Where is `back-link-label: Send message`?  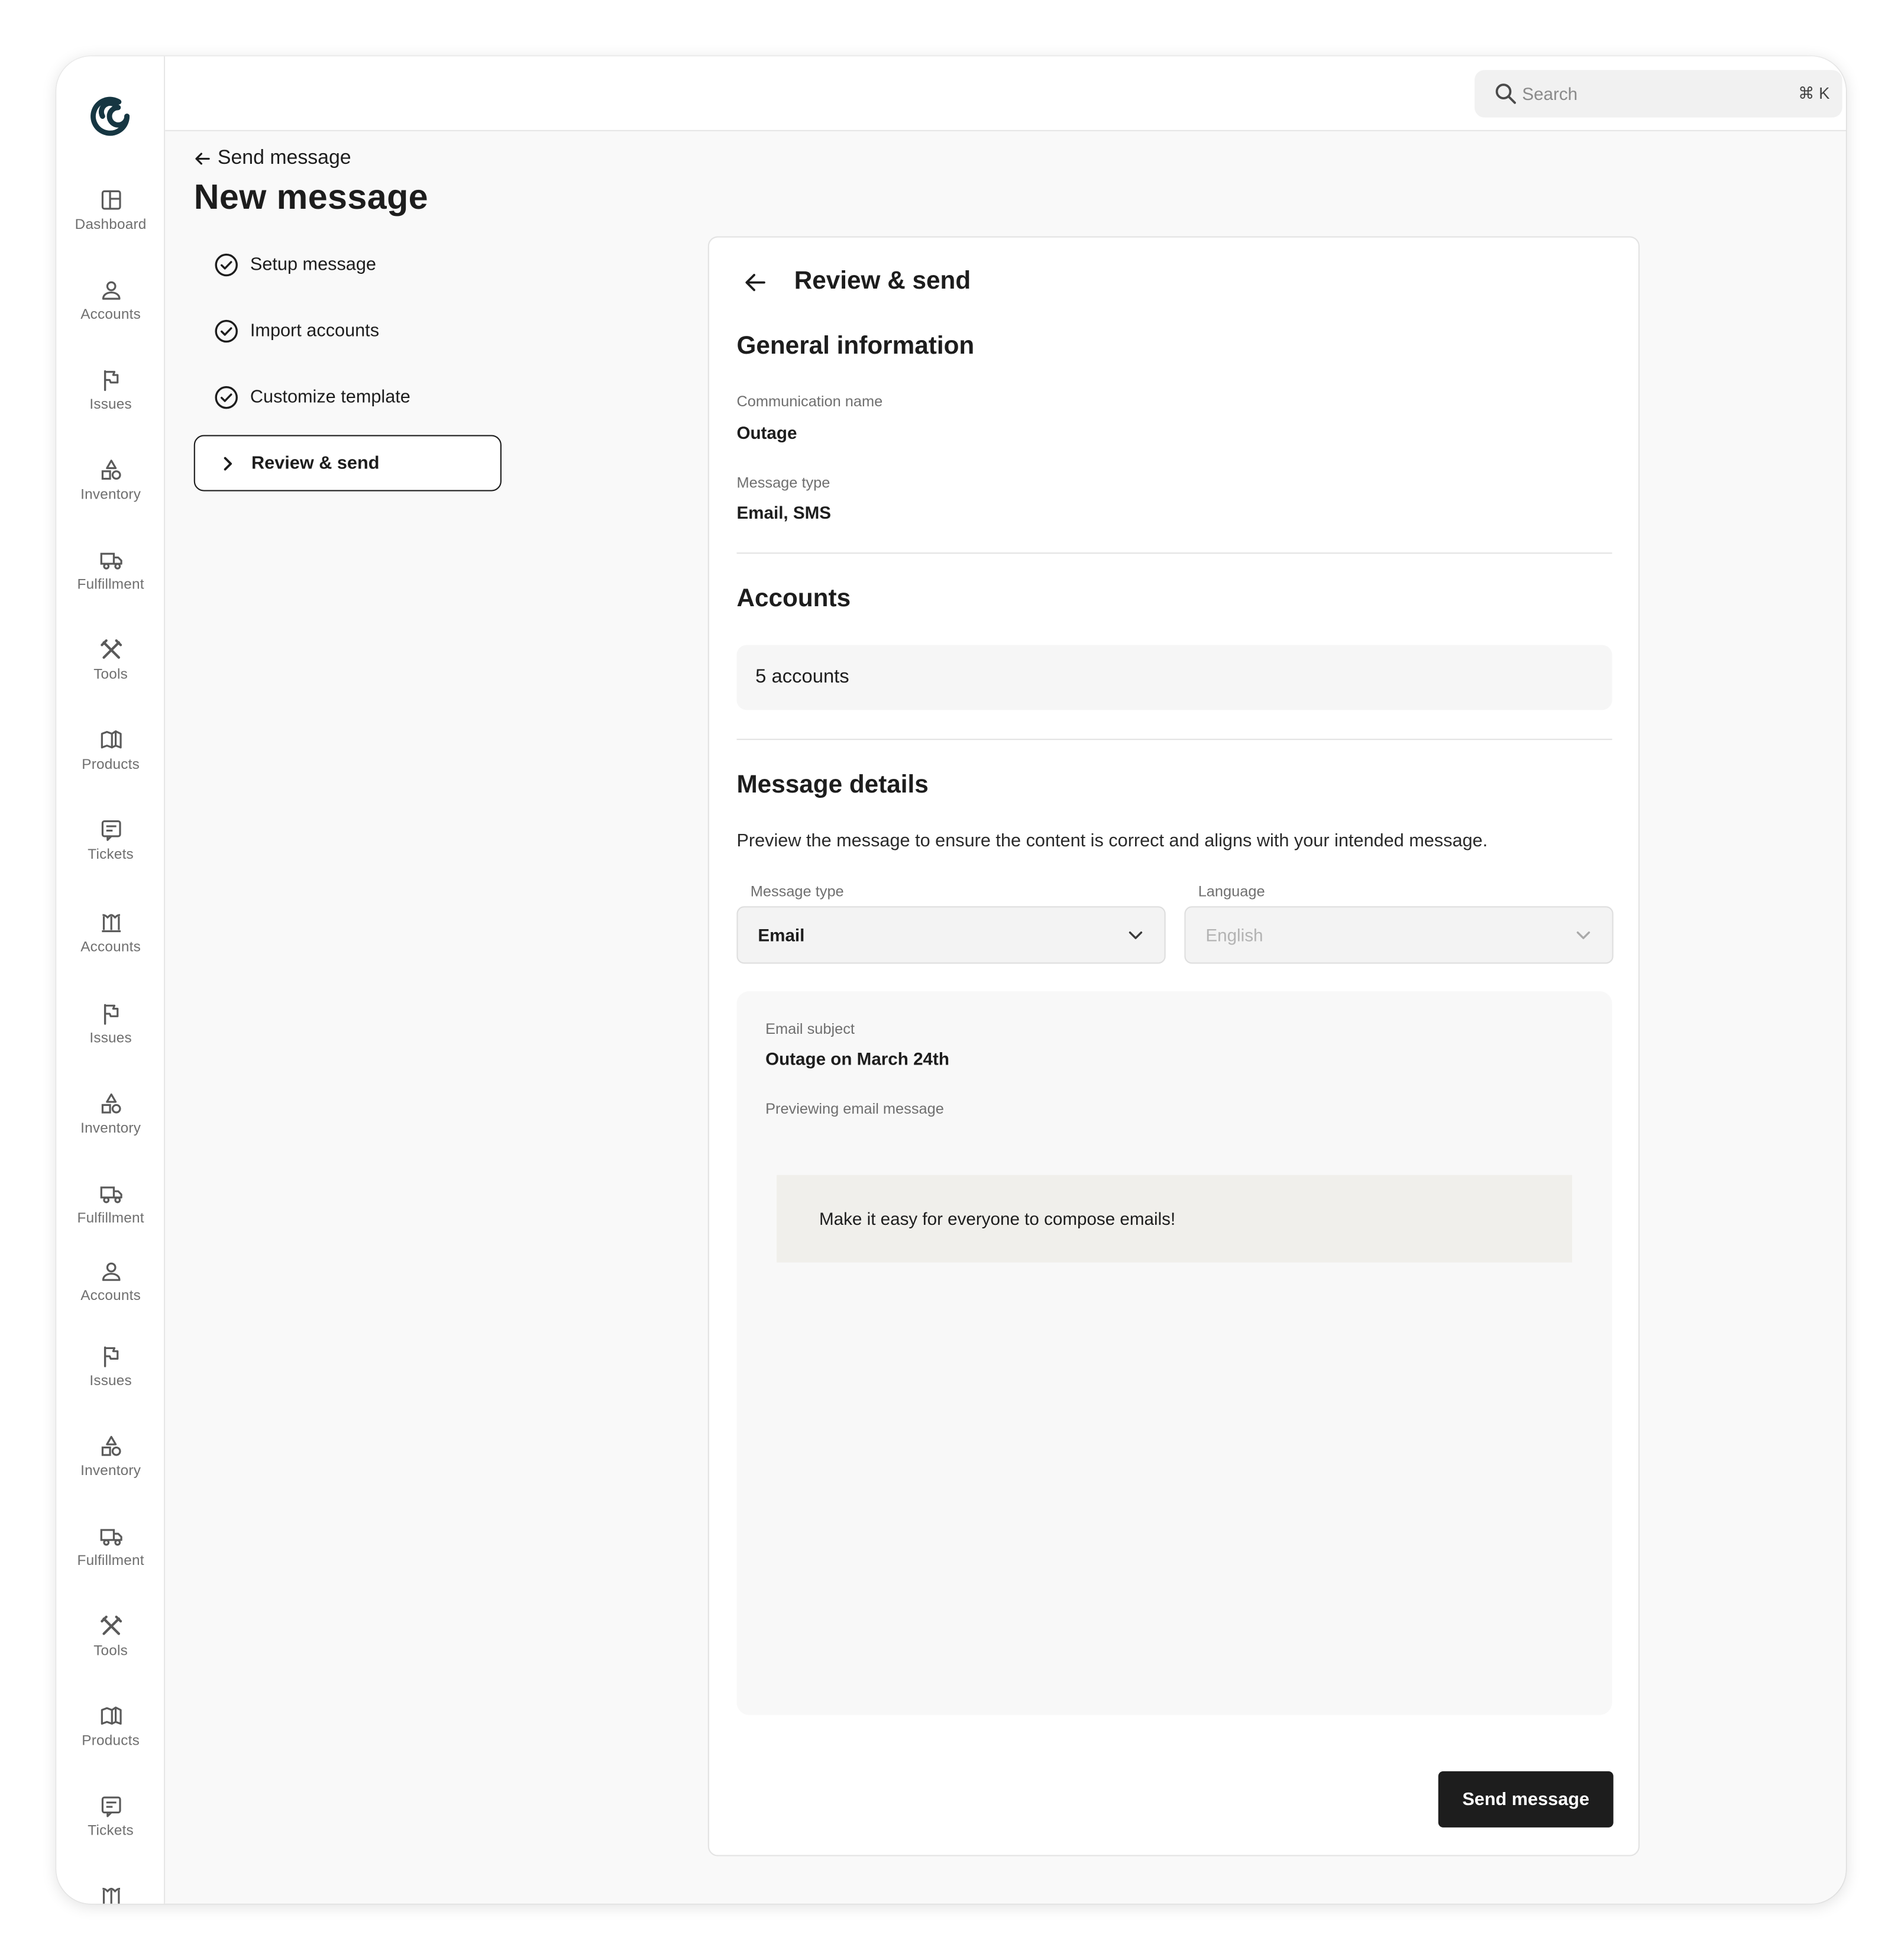 back-link-label: Send message is located at coordinates (284, 158).